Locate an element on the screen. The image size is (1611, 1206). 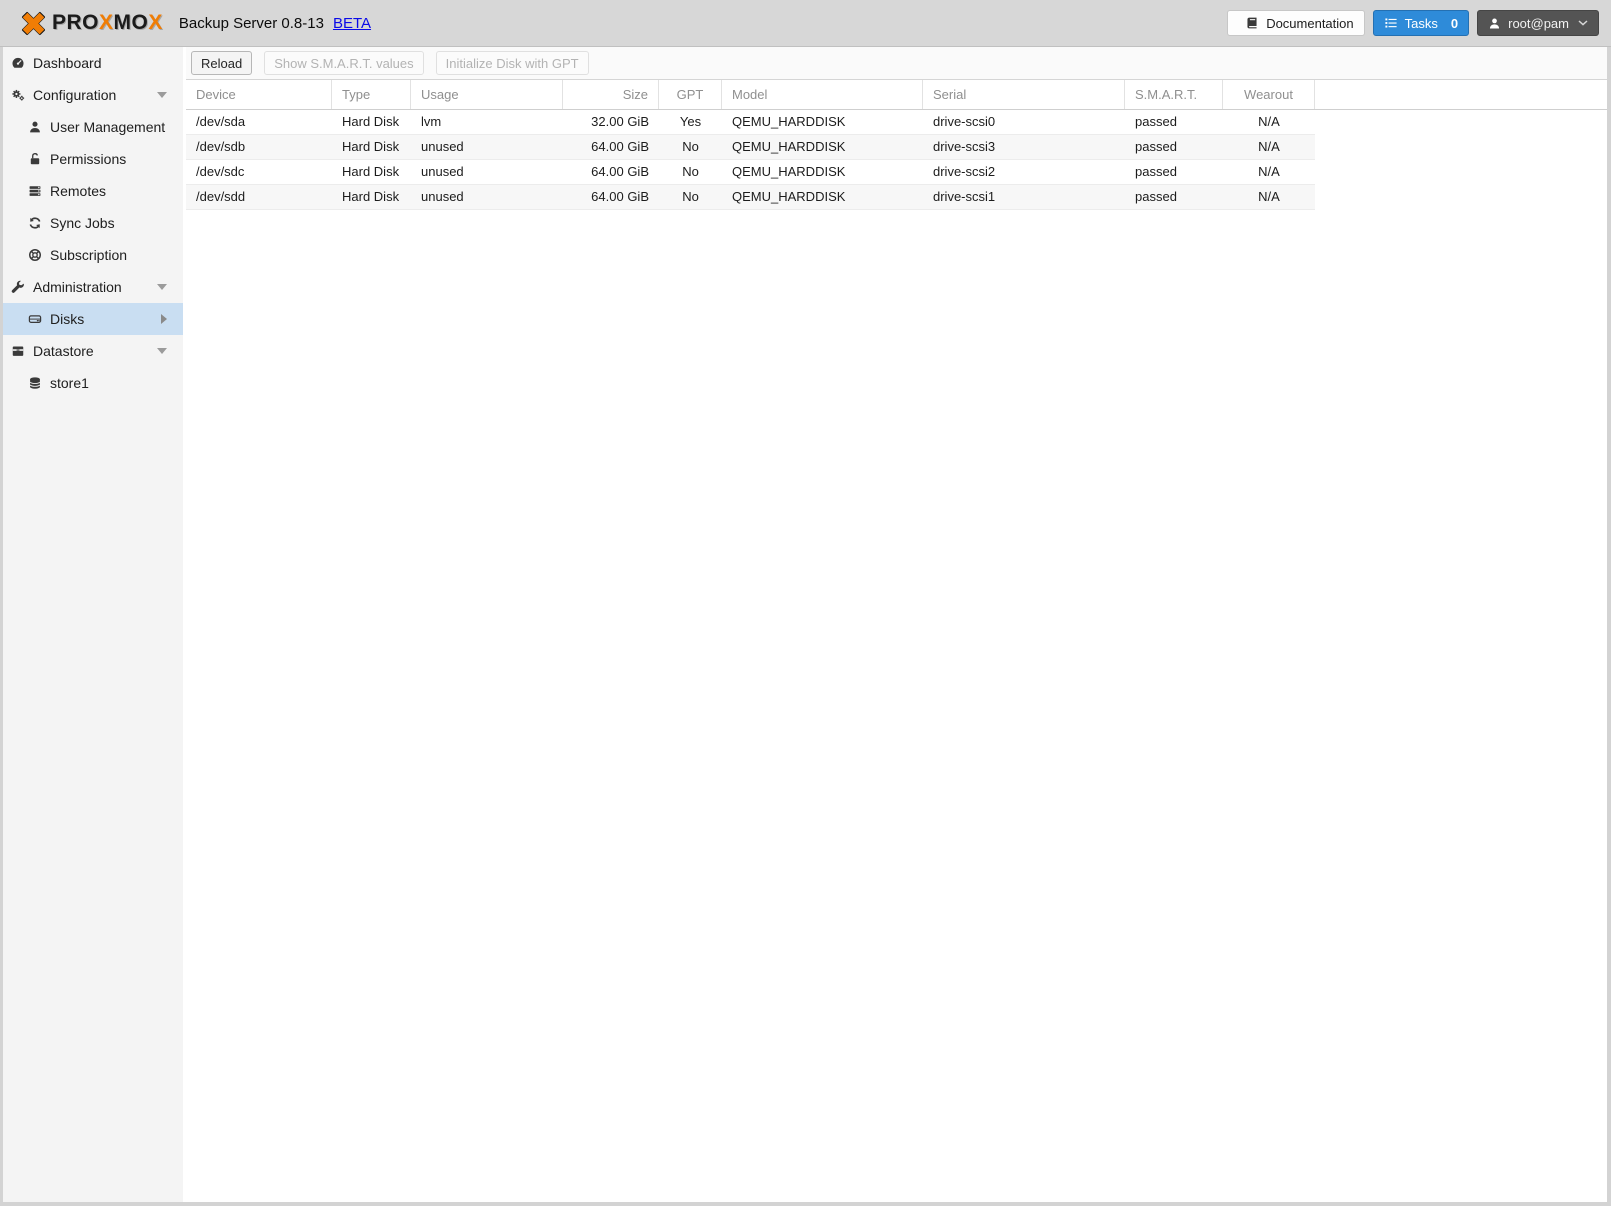
sidebar-item-datastore: Datastore is located at coordinates (93, 351).